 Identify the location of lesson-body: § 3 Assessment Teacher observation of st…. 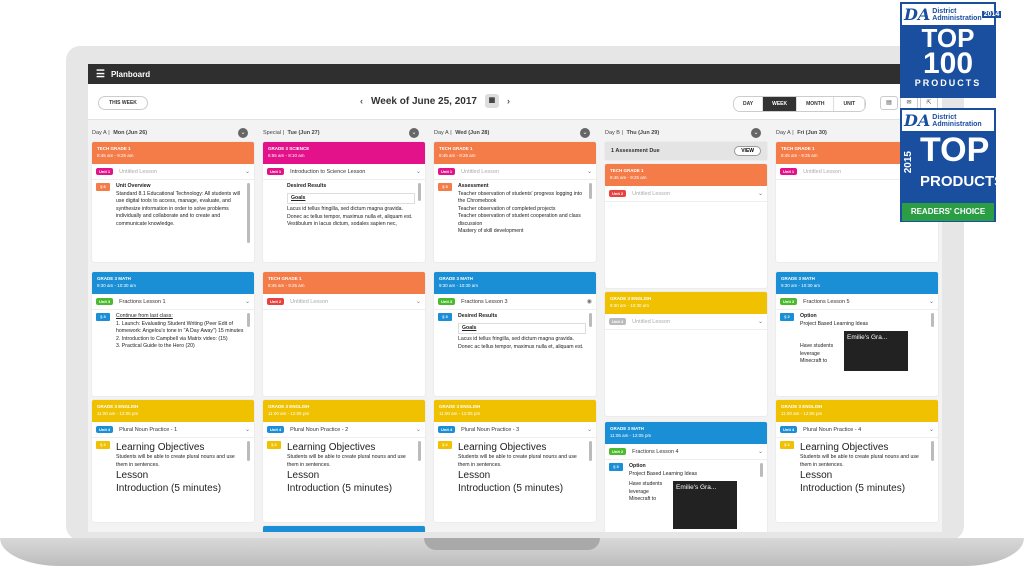
(515, 209).